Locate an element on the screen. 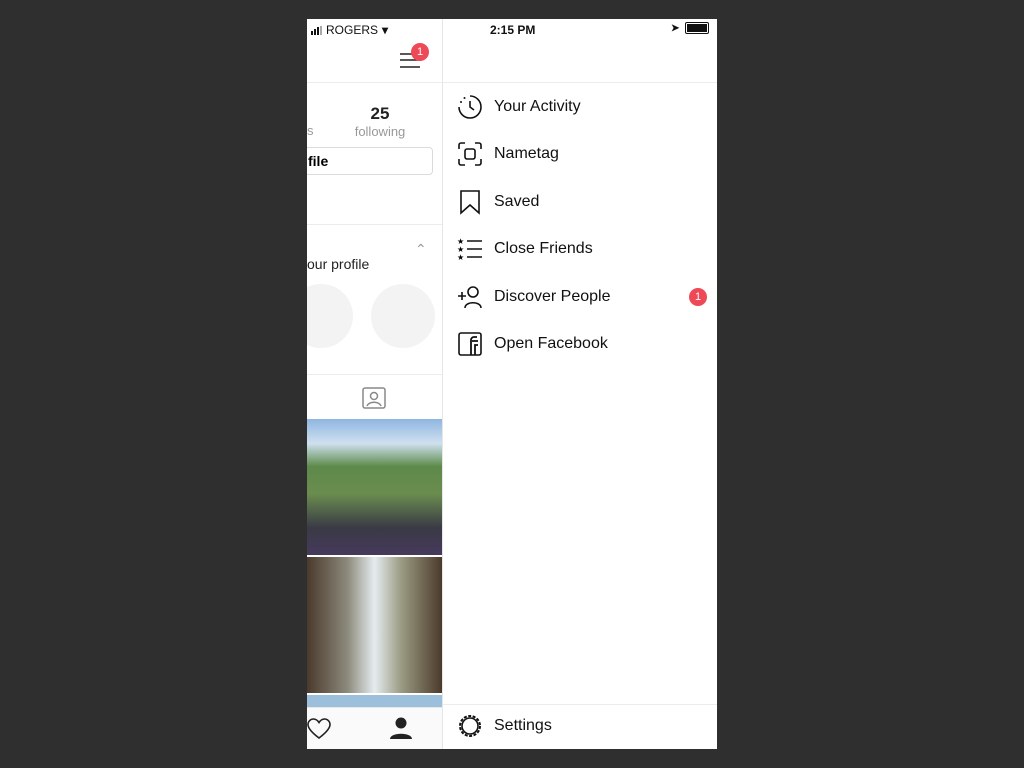 The height and width of the screenshot is (768, 1024). carrier: ROGERS is located at coordinates (352, 30).